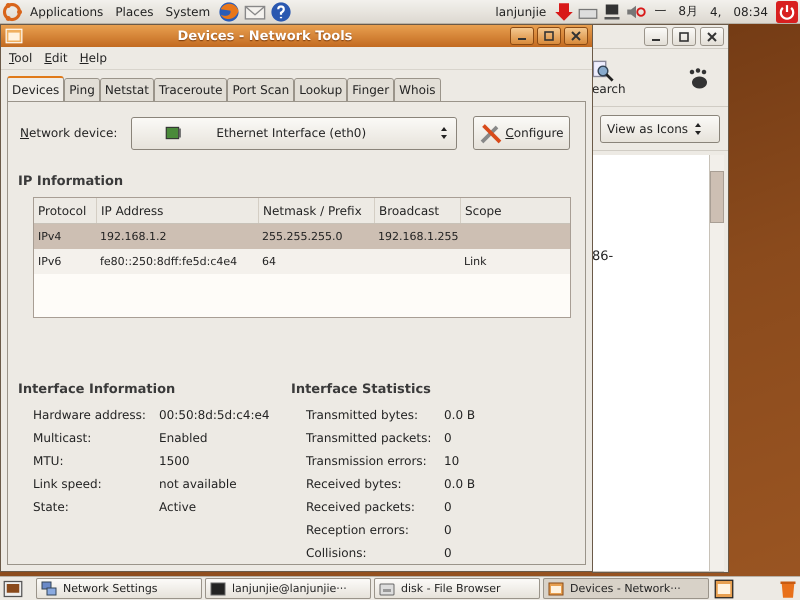 The height and width of the screenshot is (600, 800). Describe the element at coordinates (260, 89) in the screenshot. I see `tab: Port Scan` at that location.